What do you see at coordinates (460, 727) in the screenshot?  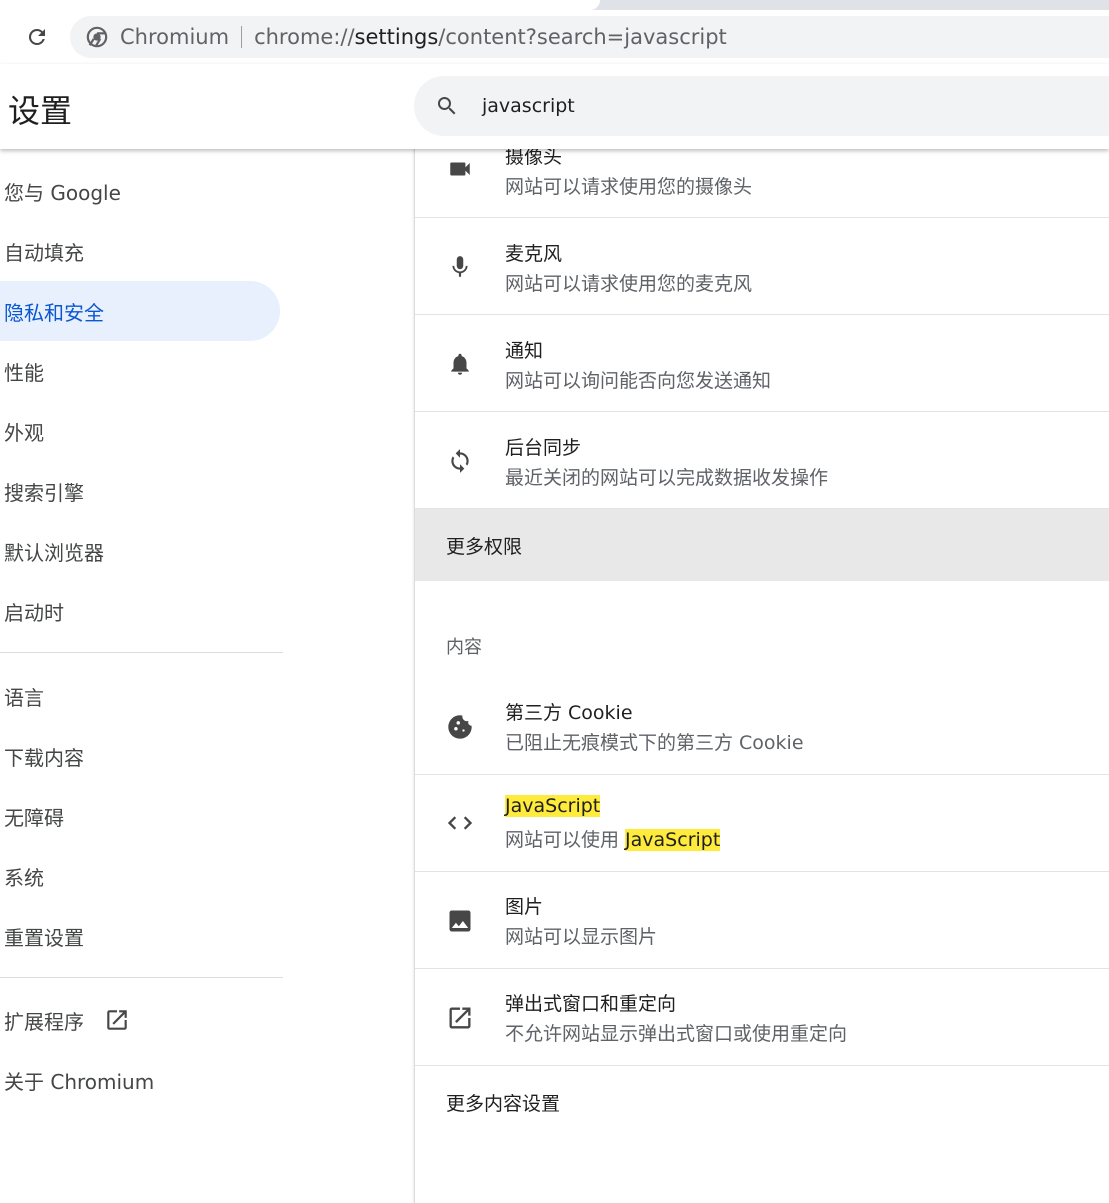 I see `cookie-icon` at bounding box center [460, 727].